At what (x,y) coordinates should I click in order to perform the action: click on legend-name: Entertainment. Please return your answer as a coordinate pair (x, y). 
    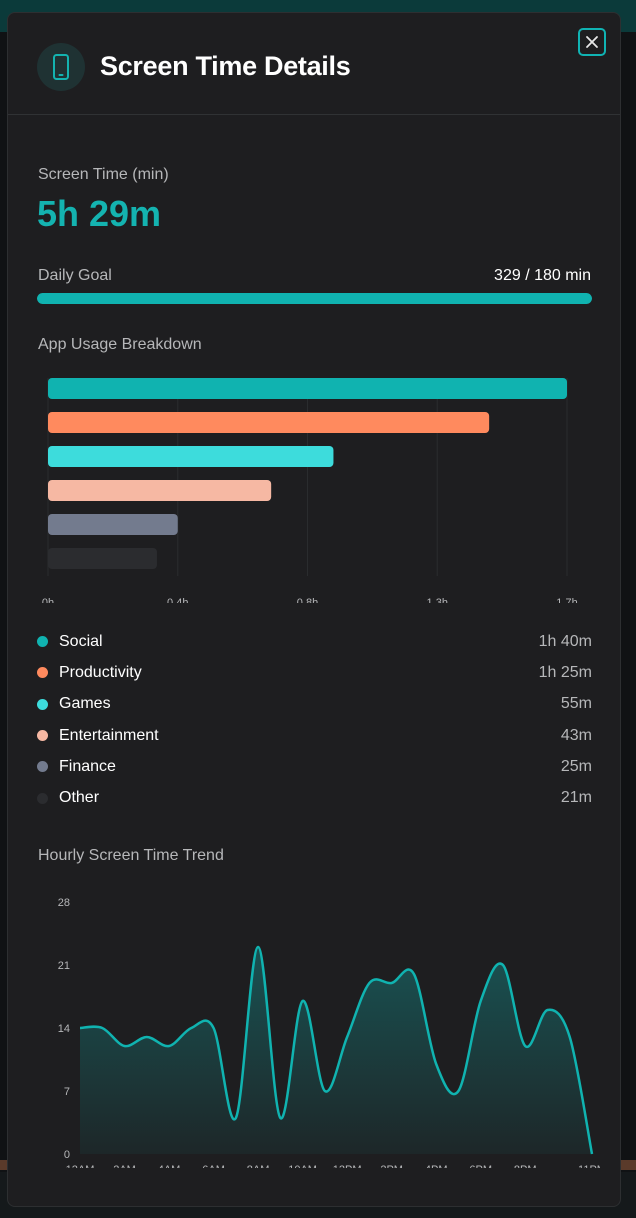
    Looking at the image, I should click on (109, 735).